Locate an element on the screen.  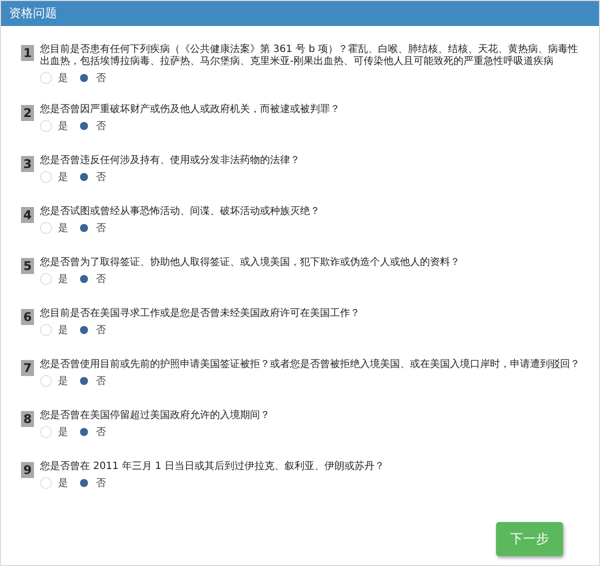
question-text: 您目前是否患有任何下列疾病（《公共健康法案》第 361 号 b 项）？霍乱、白喉、肺结核、结核、天花、黄热病、病毒性出血热，包括埃博拉病毒、拉萨热、马尔堡病、克里米亚-刚果出血热、可传染他人且可能致死的严重急性呼吸道疾病 is located at coordinates (310, 56).